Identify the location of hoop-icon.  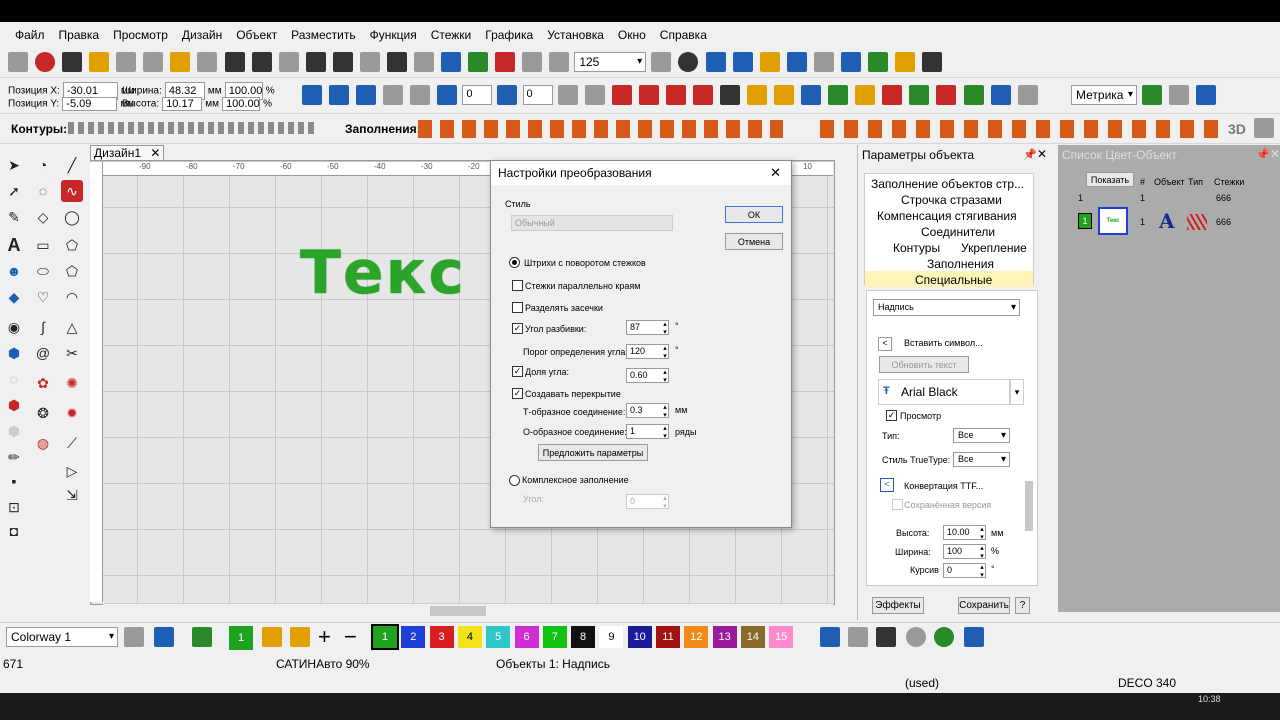
(769, 62).